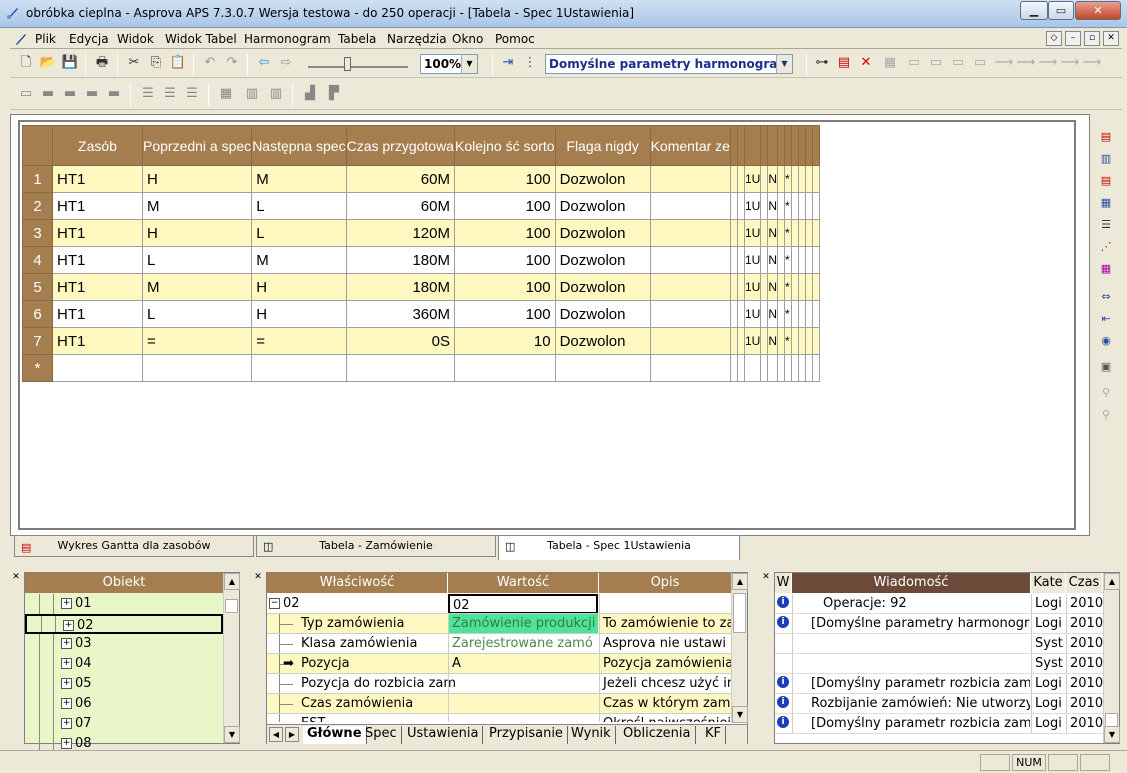 This screenshot has height=773, width=1127. What do you see at coordinates (523, 718) in the screenshot?
I see `property-value` at bounding box center [523, 718].